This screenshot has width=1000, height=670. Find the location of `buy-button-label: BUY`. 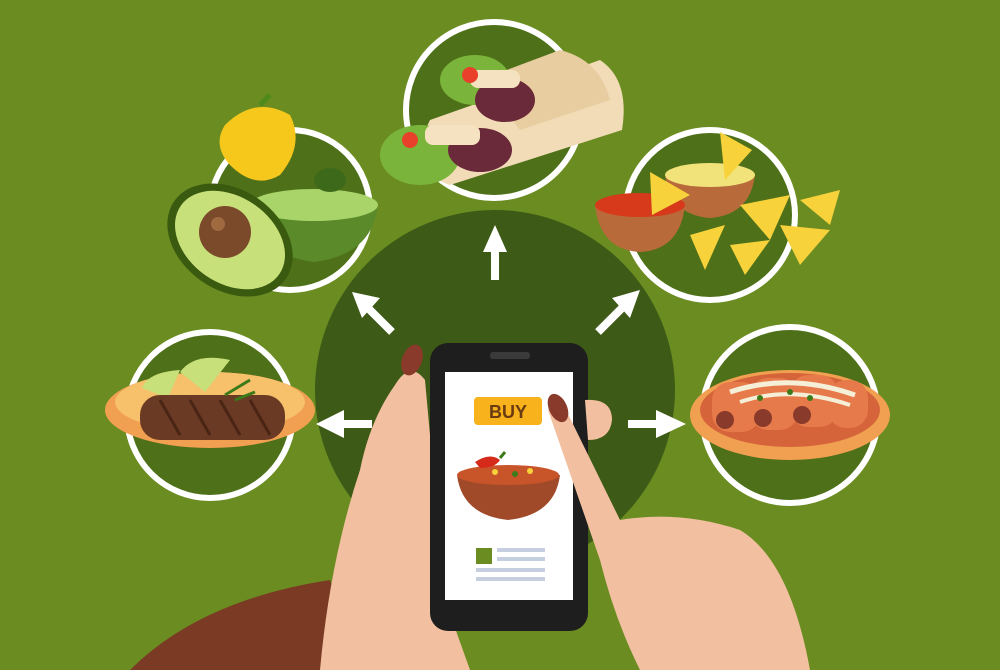

buy-button-label: BUY is located at coordinates (508, 412).